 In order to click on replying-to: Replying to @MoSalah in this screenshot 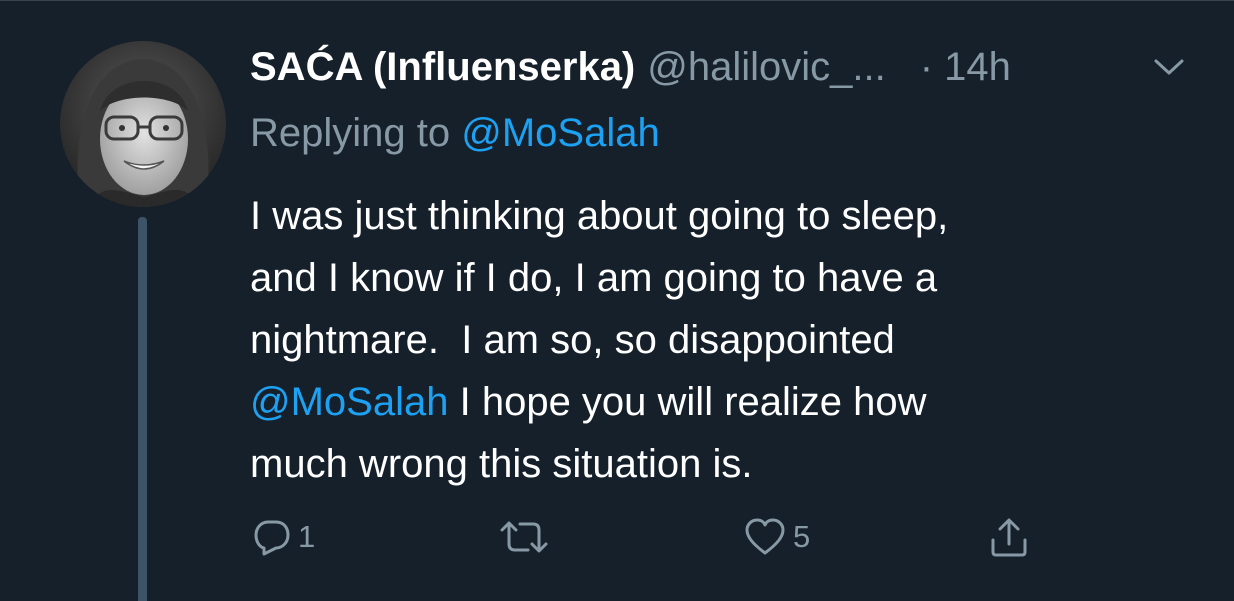, I will do `click(455, 133)`.